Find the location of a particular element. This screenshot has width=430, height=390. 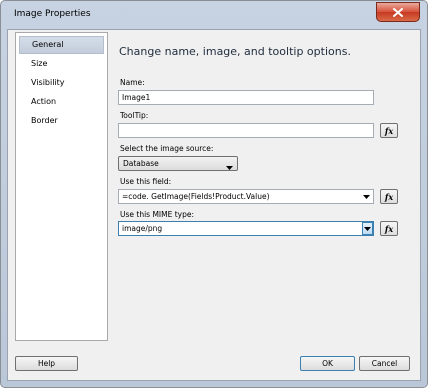

ok-button: OK is located at coordinates (327, 363).